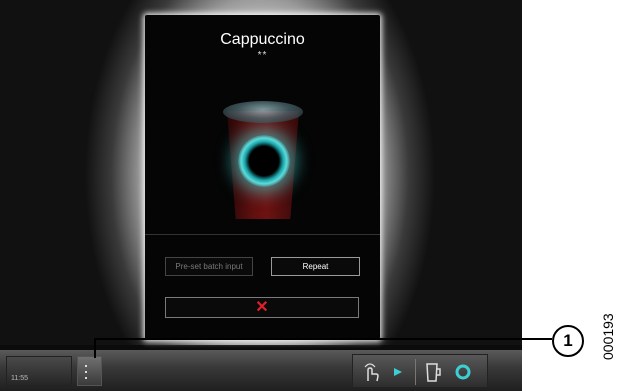 This screenshot has height=391, width=632. What do you see at coordinates (463, 372) in the screenshot?
I see `ring-icon` at bounding box center [463, 372].